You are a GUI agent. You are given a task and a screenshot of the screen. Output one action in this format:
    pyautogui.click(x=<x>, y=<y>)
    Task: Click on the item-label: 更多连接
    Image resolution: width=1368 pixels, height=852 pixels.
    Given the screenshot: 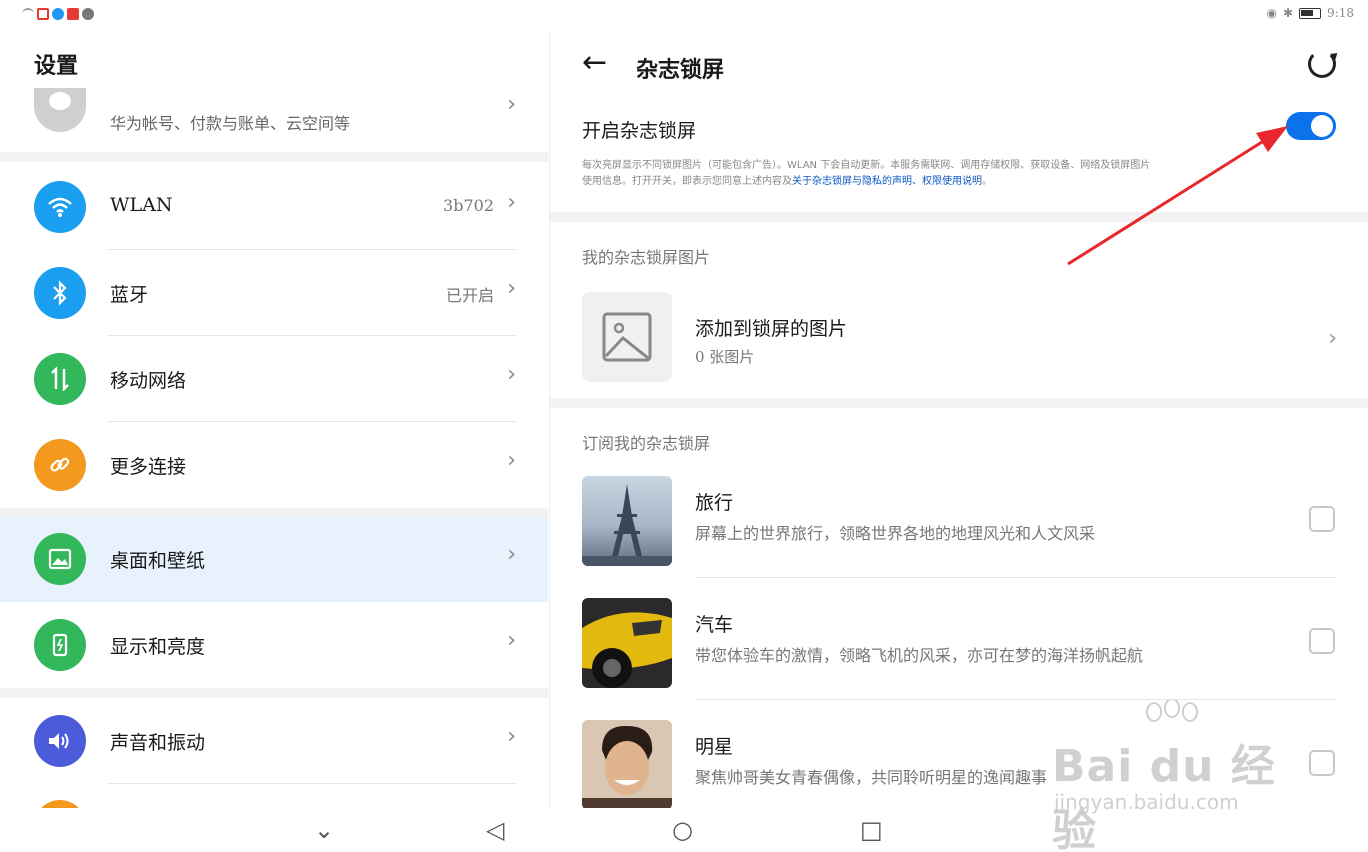 What is the action you would take?
    pyautogui.click(x=148, y=467)
    